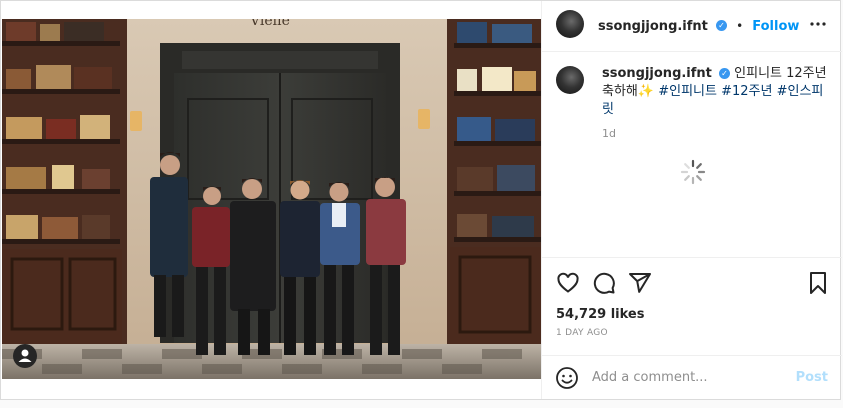 The height and width of the screenshot is (408, 843). What do you see at coordinates (567, 380) in the screenshot?
I see `emoji-icon` at bounding box center [567, 380].